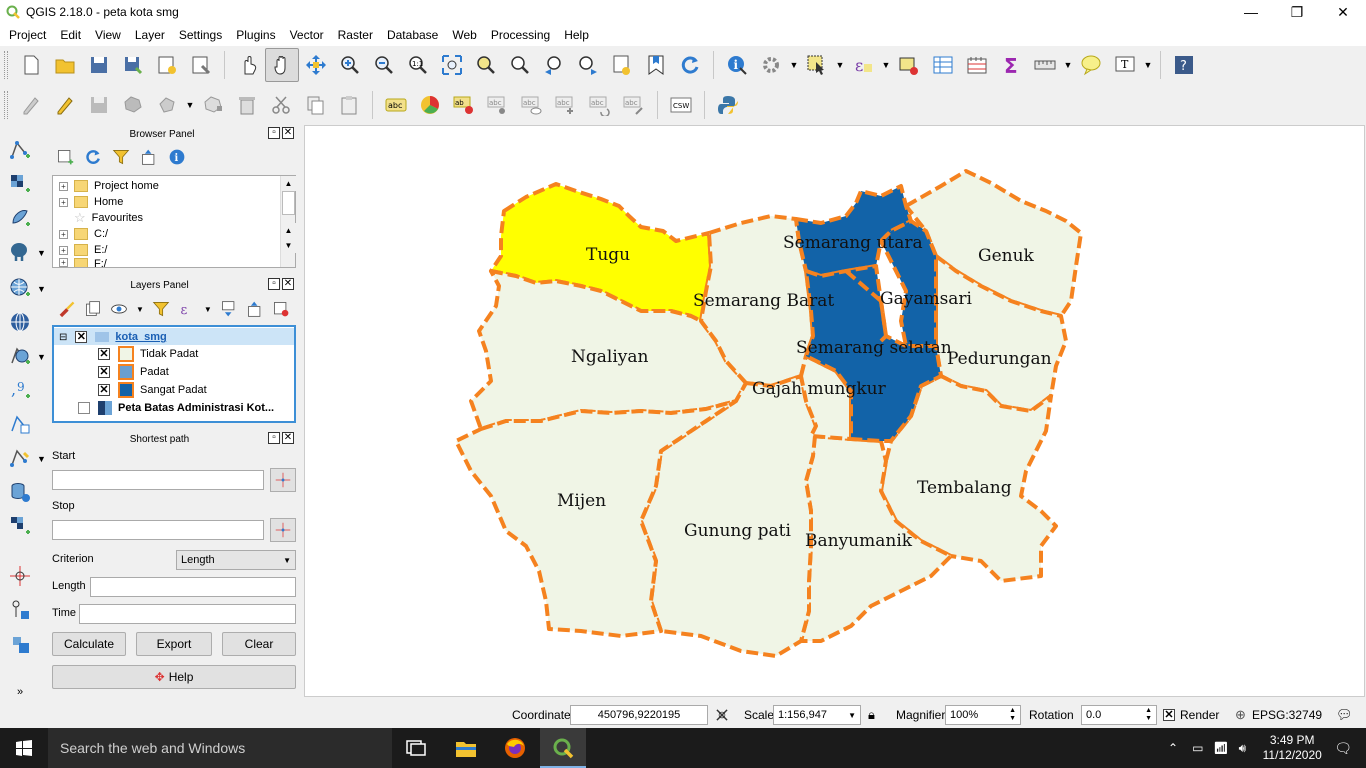  I want to click on node-tool-button, so click(213, 105).